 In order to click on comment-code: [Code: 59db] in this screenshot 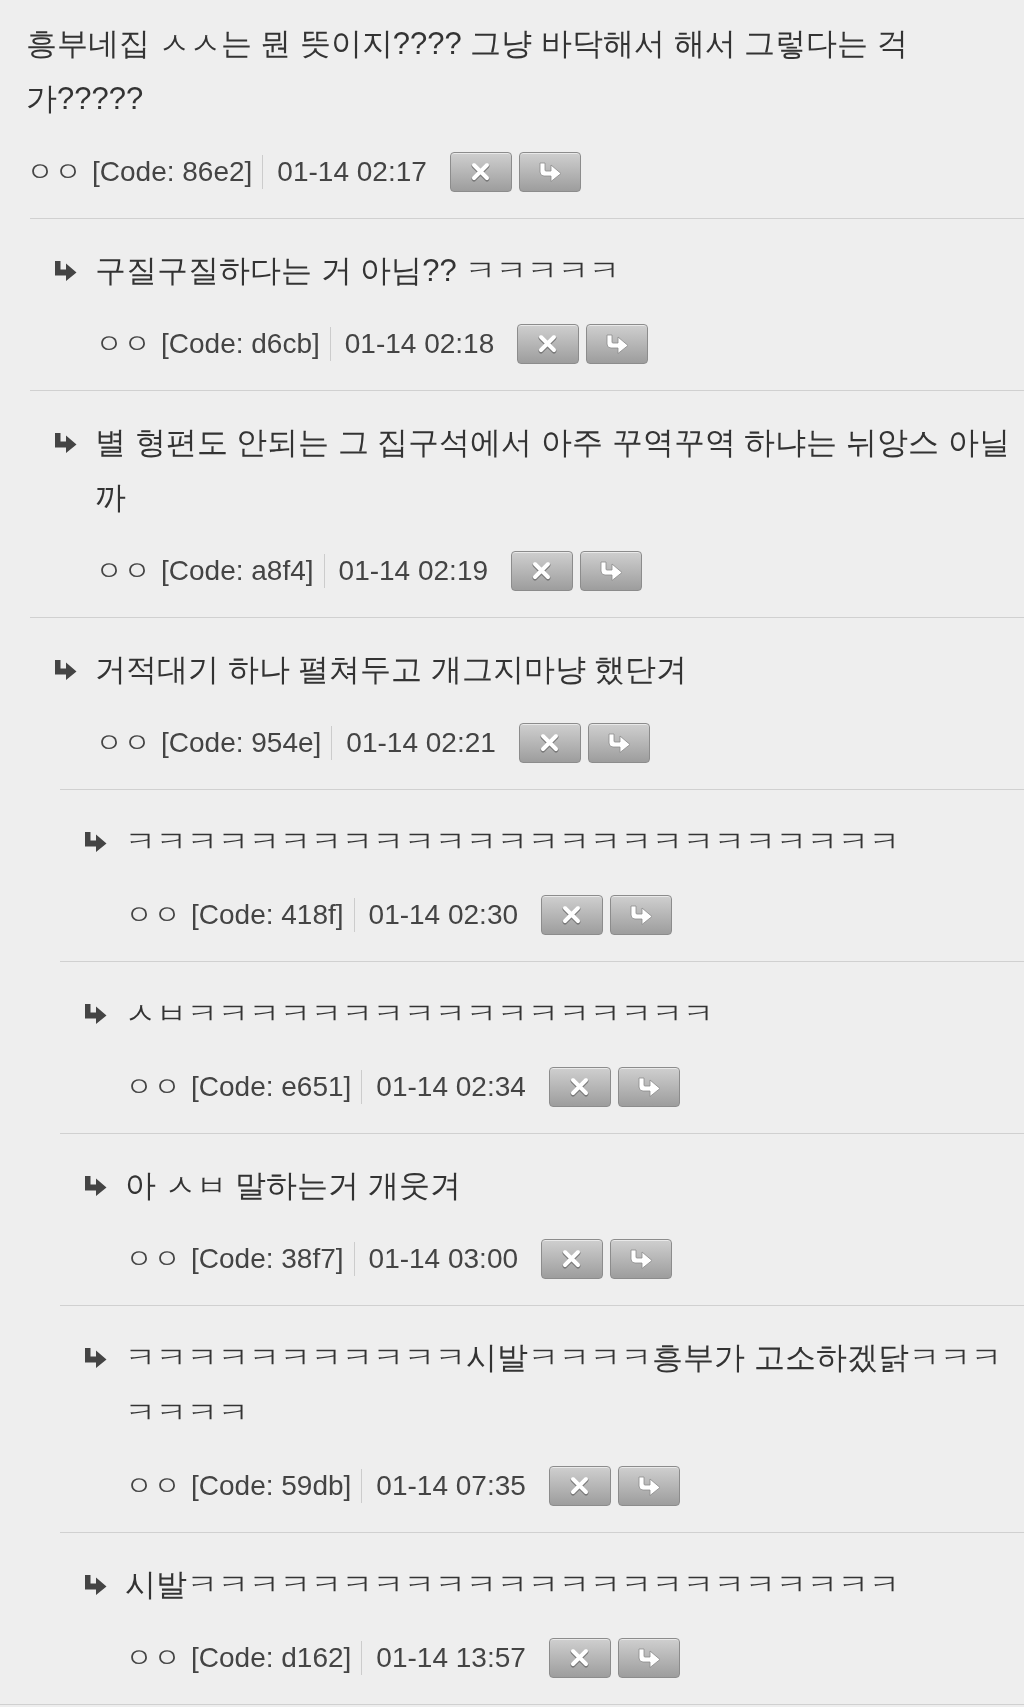, I will do `click(271, 1486)`.